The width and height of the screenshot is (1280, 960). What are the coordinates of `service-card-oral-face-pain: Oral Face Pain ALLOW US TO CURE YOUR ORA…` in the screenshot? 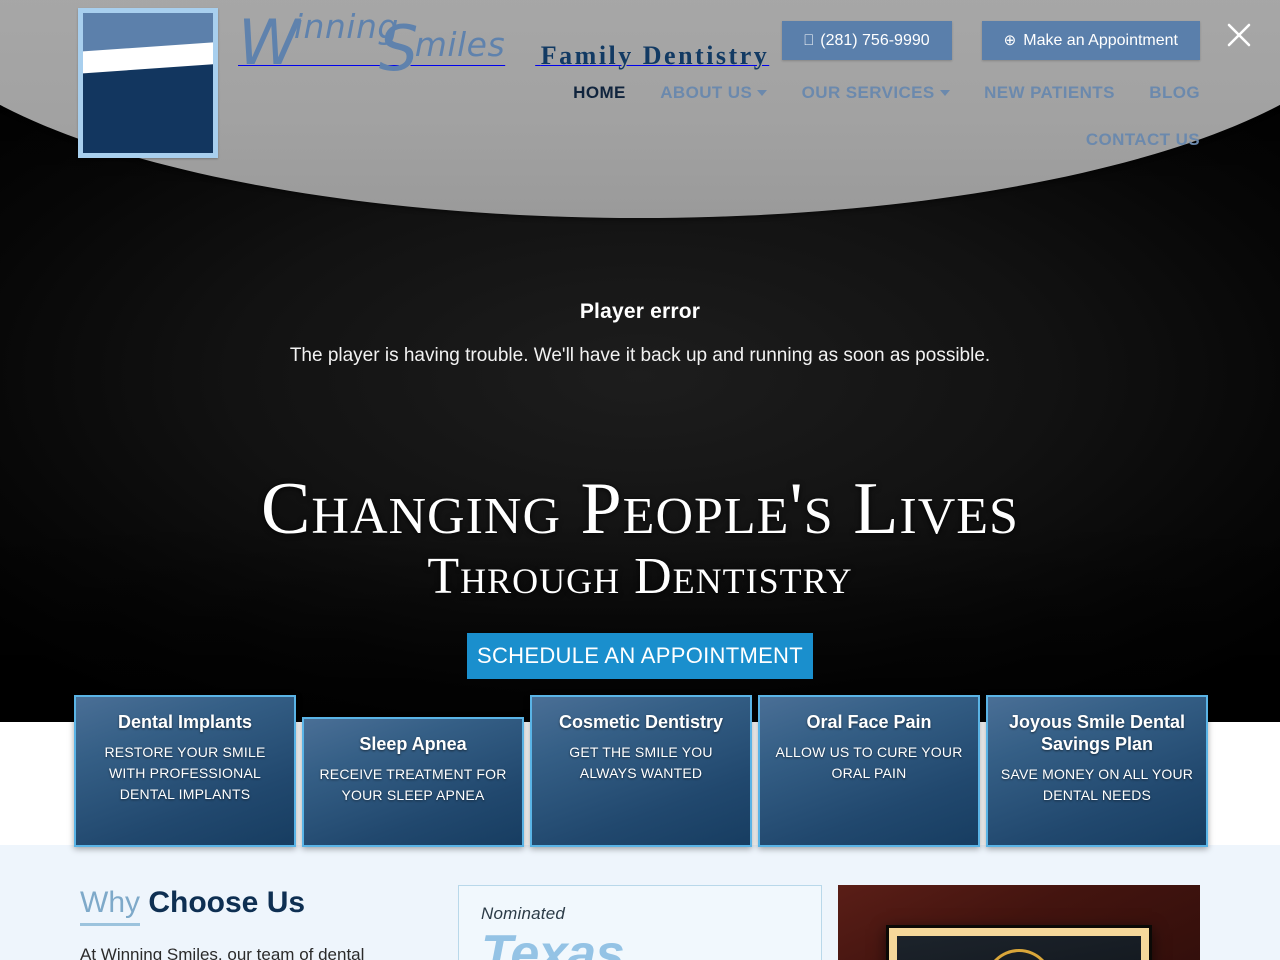 It's located at (869, 771).